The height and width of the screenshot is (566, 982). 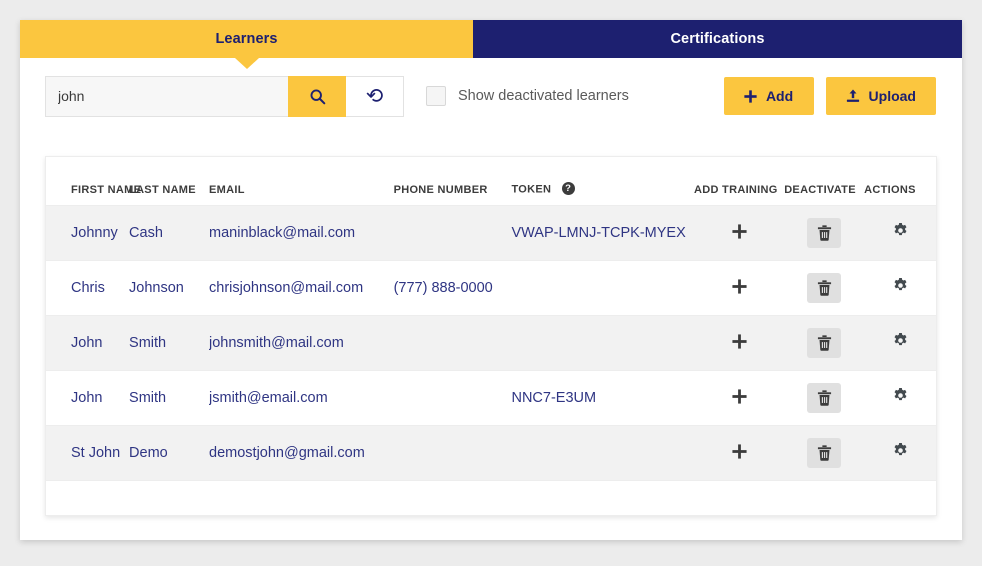 I want to click on col-deactivate: DEACTIVATE, so click(x=824, y=181).